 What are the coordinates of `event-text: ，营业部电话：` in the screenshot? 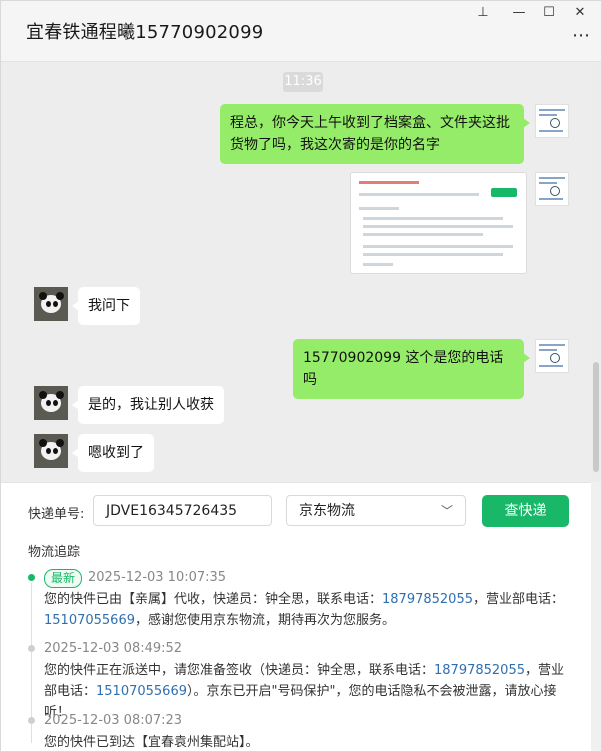 It's located at (519, 599).